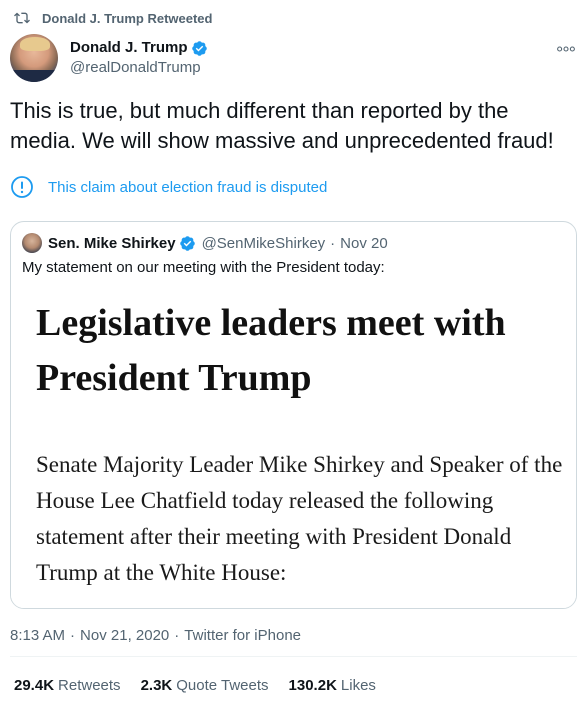 Image resolution: width=587 pixels, height=709 pixels. Describe the element at coordinates (32, 243) in the screenshot. I see `quoted-author-avatar` at that location.